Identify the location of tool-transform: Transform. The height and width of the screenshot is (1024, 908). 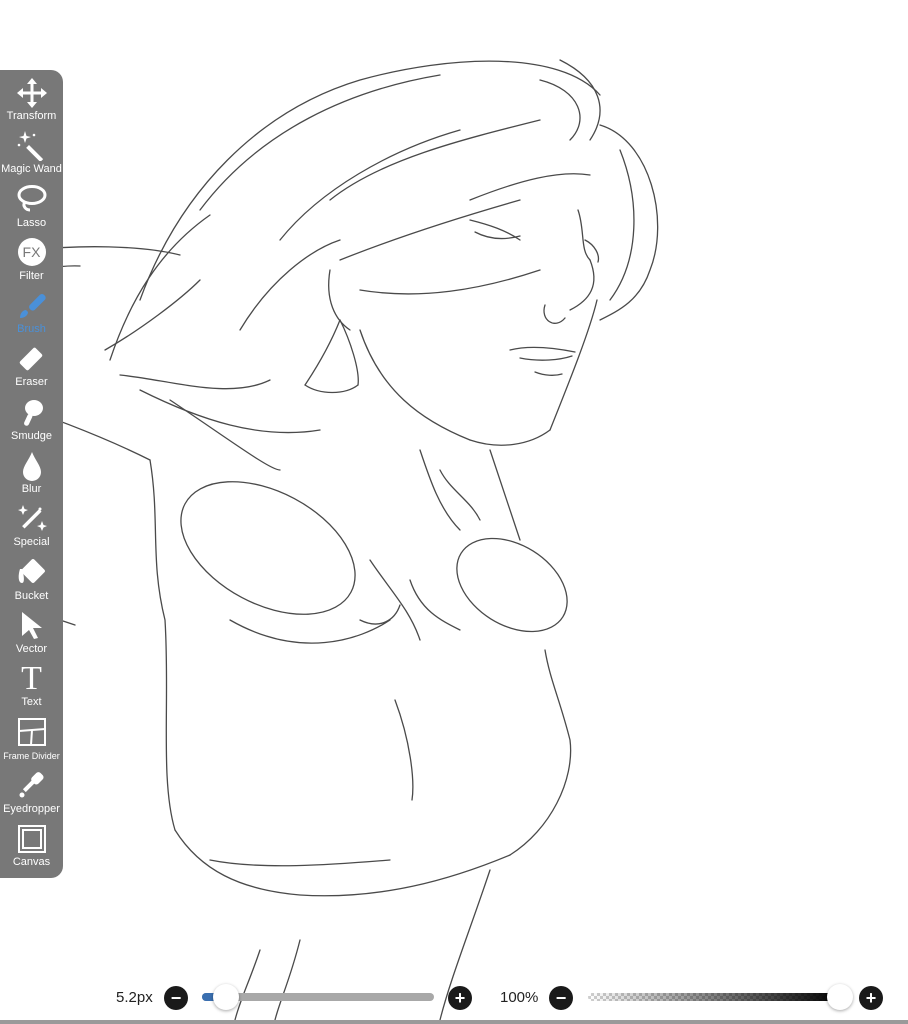
(31, 102).